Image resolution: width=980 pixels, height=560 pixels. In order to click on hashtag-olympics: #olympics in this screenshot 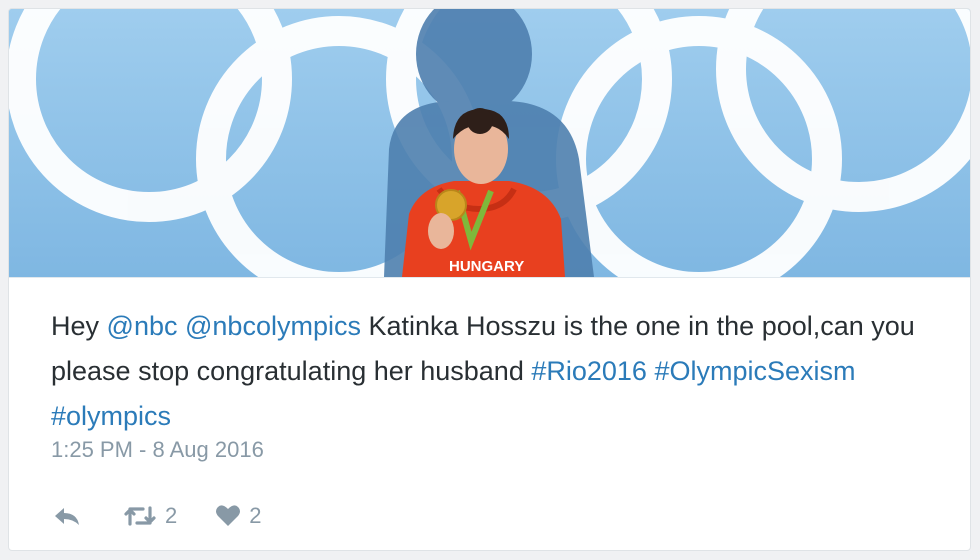, I will do `click(111, 416)`.